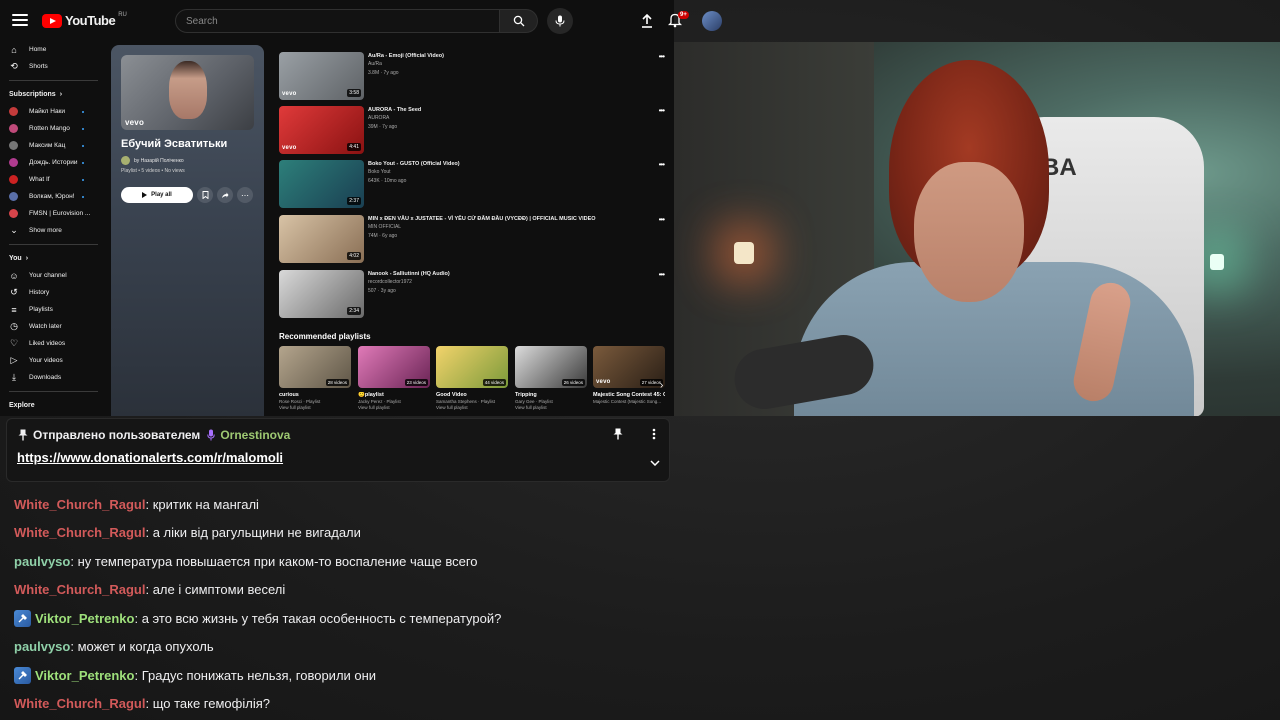 The image size is (1280, 720). I want to click on video-stats: 507 · 3y ago, so click(382, 291).